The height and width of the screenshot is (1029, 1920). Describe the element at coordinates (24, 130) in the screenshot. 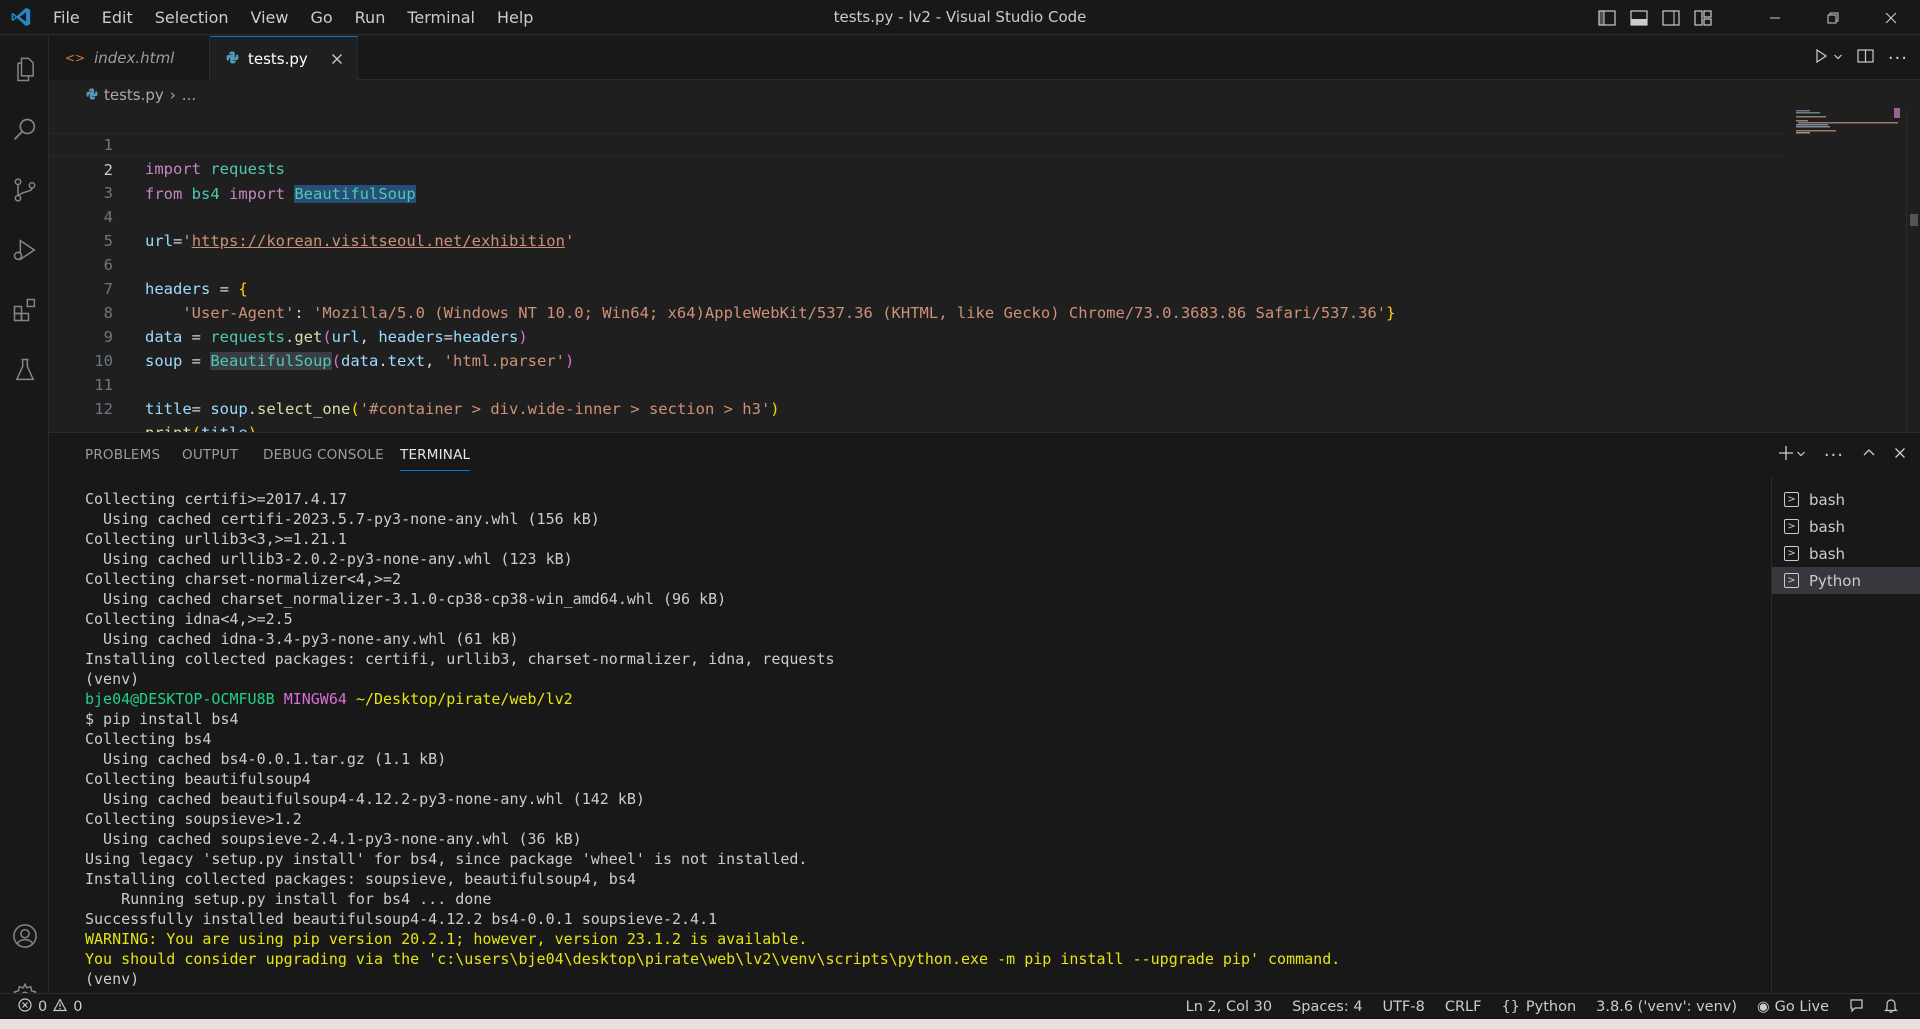

I see `search-icon` at that location.